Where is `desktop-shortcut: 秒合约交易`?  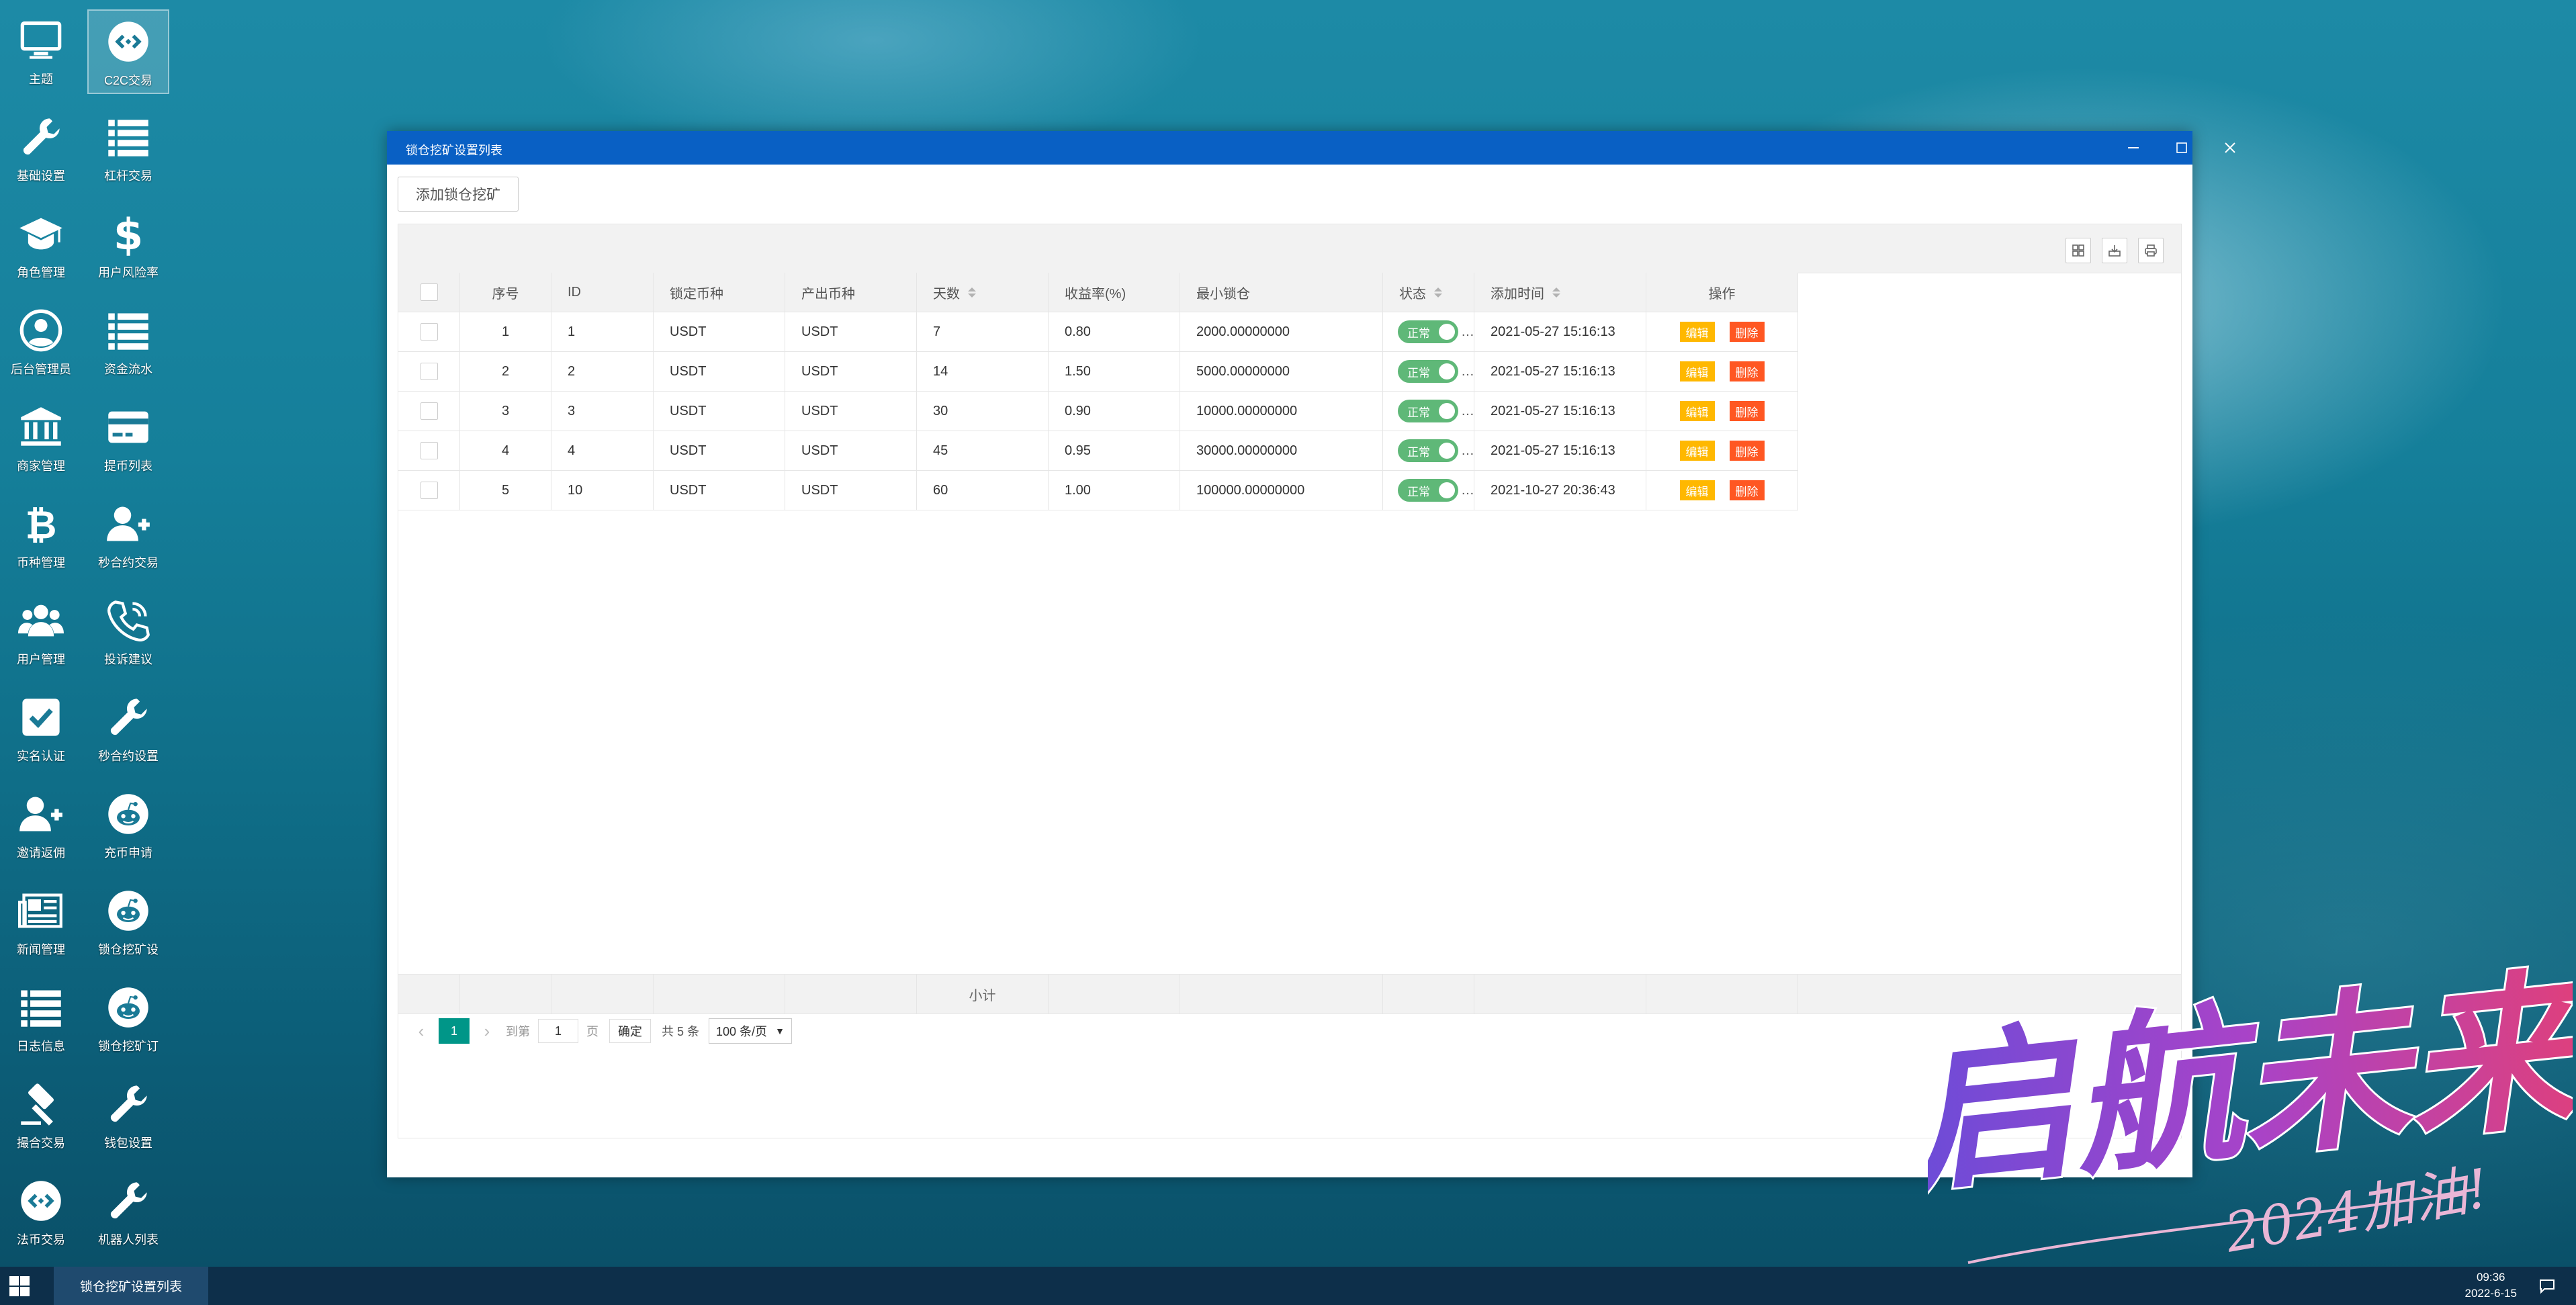
desktop-shortcut: 秒合约交易 is located at coordinates (128, 536).